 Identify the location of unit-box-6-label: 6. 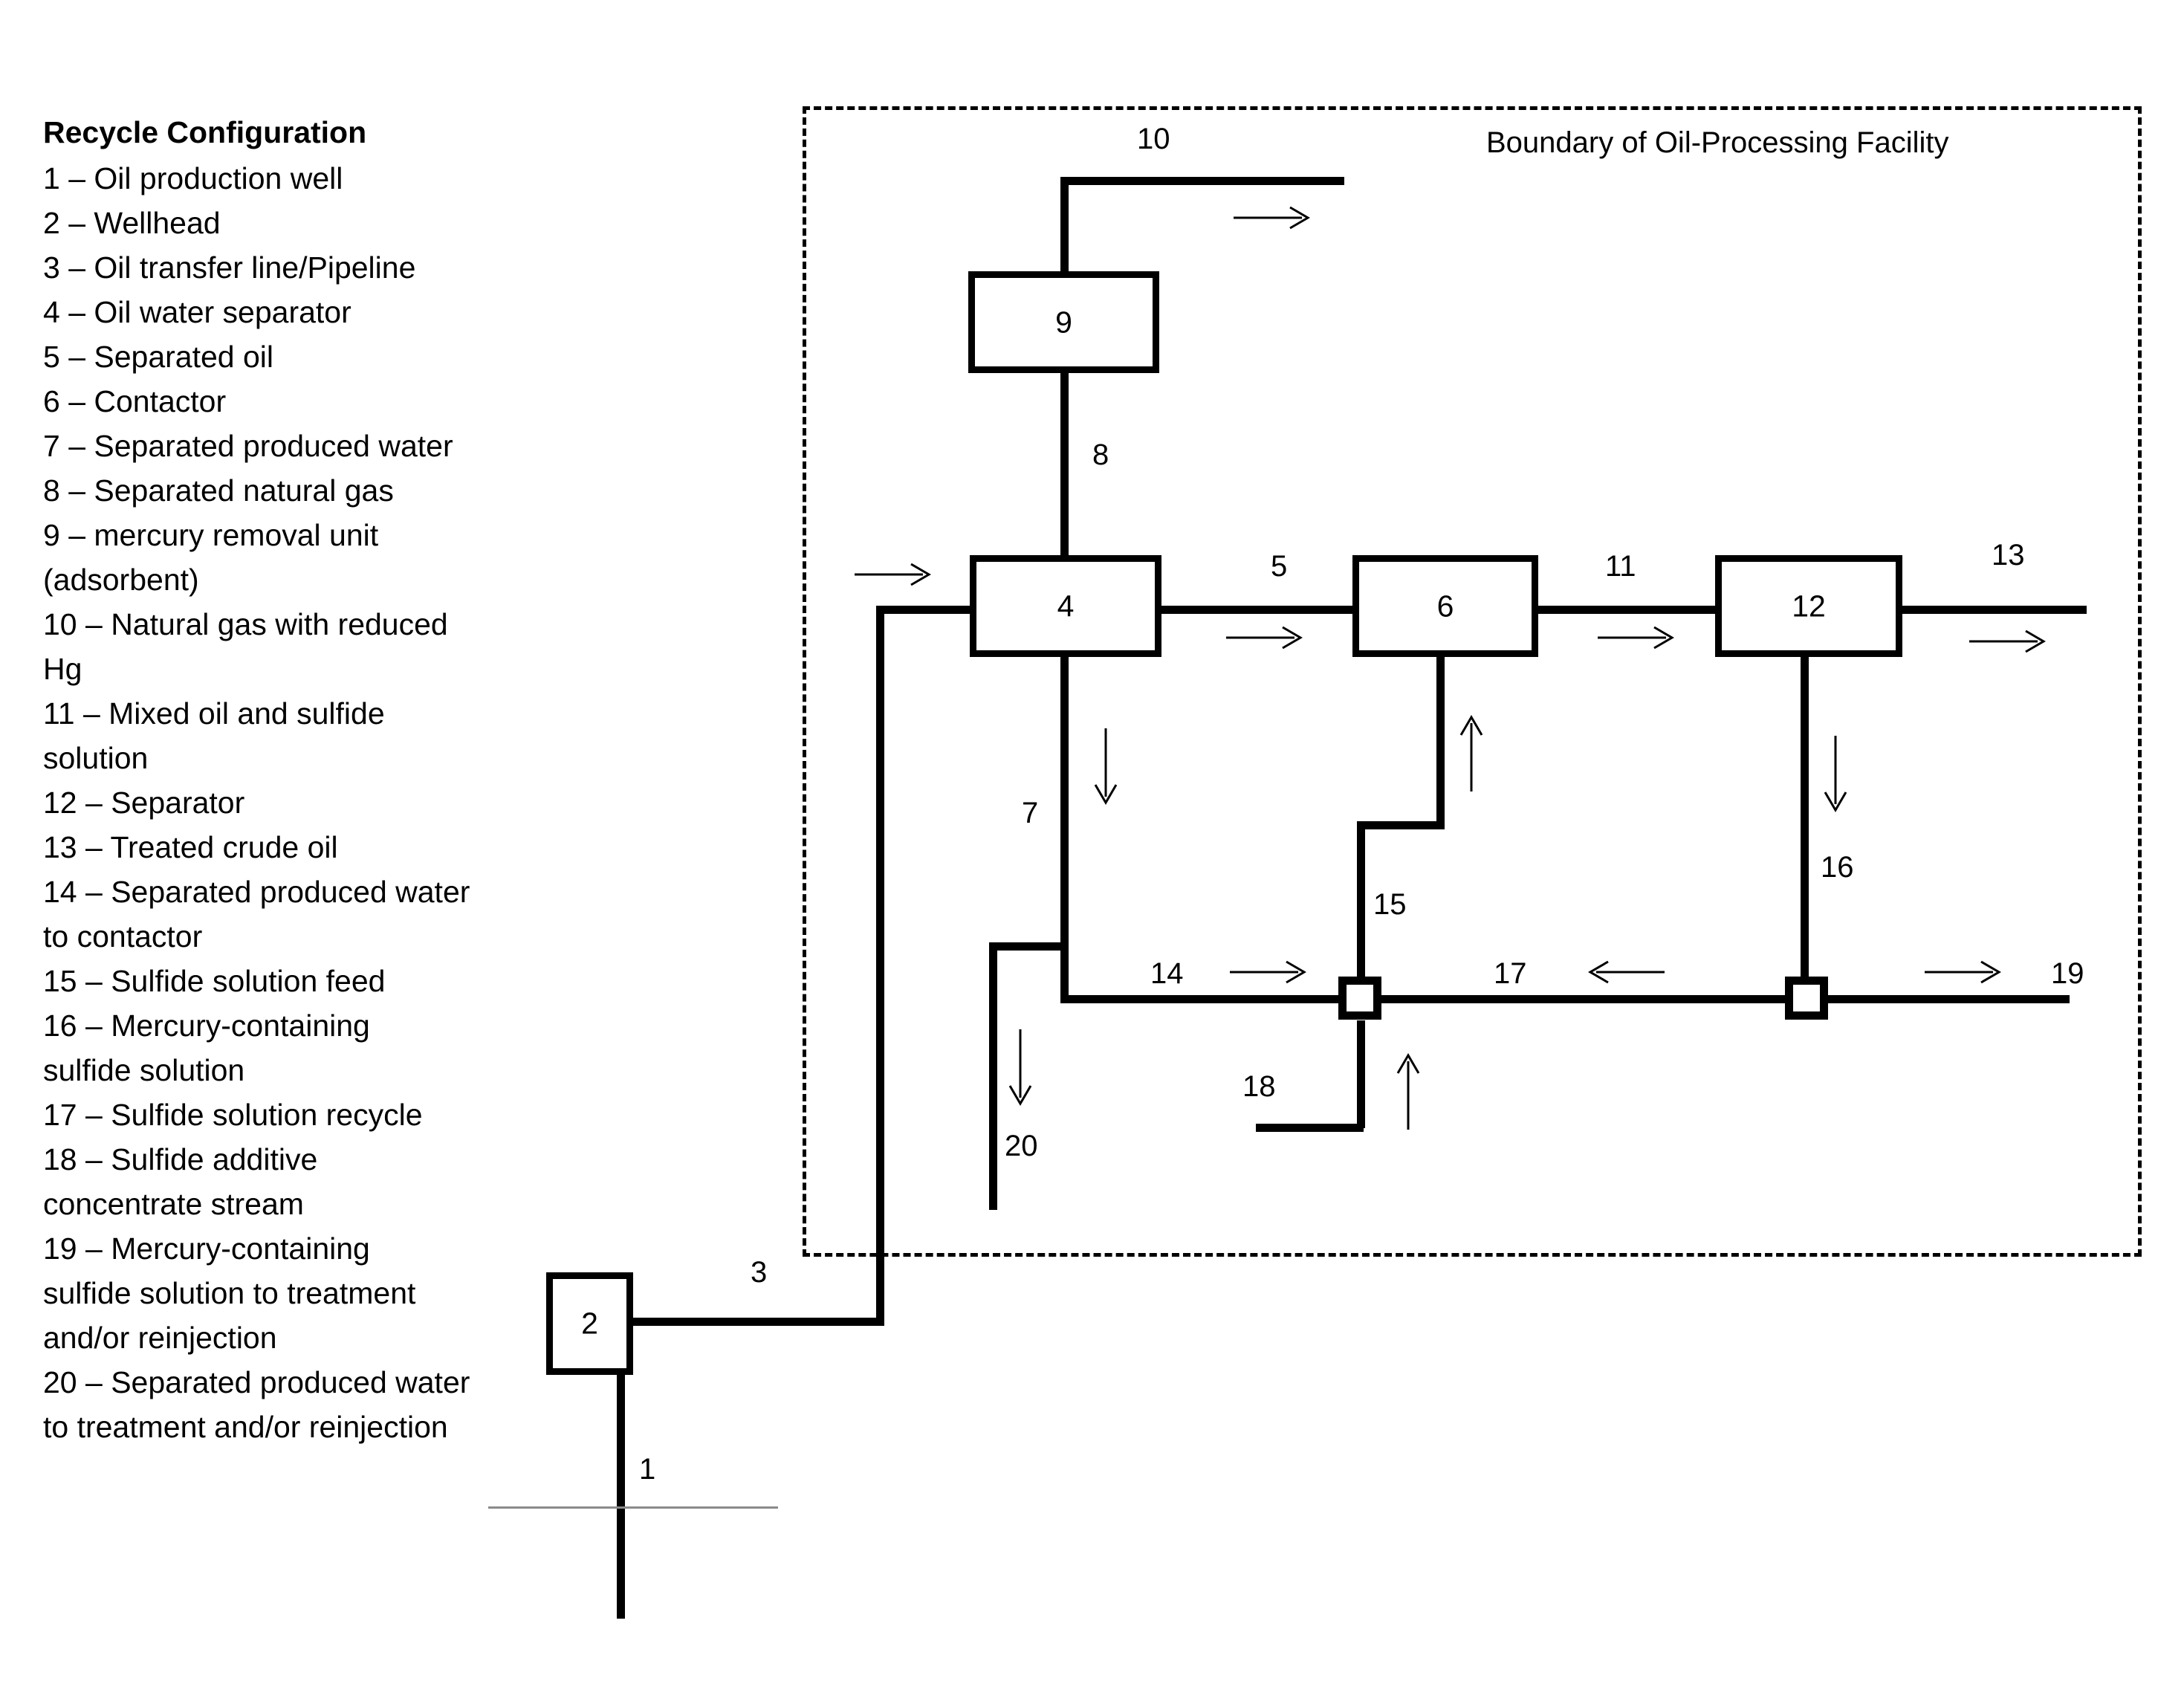
(1445, 606).